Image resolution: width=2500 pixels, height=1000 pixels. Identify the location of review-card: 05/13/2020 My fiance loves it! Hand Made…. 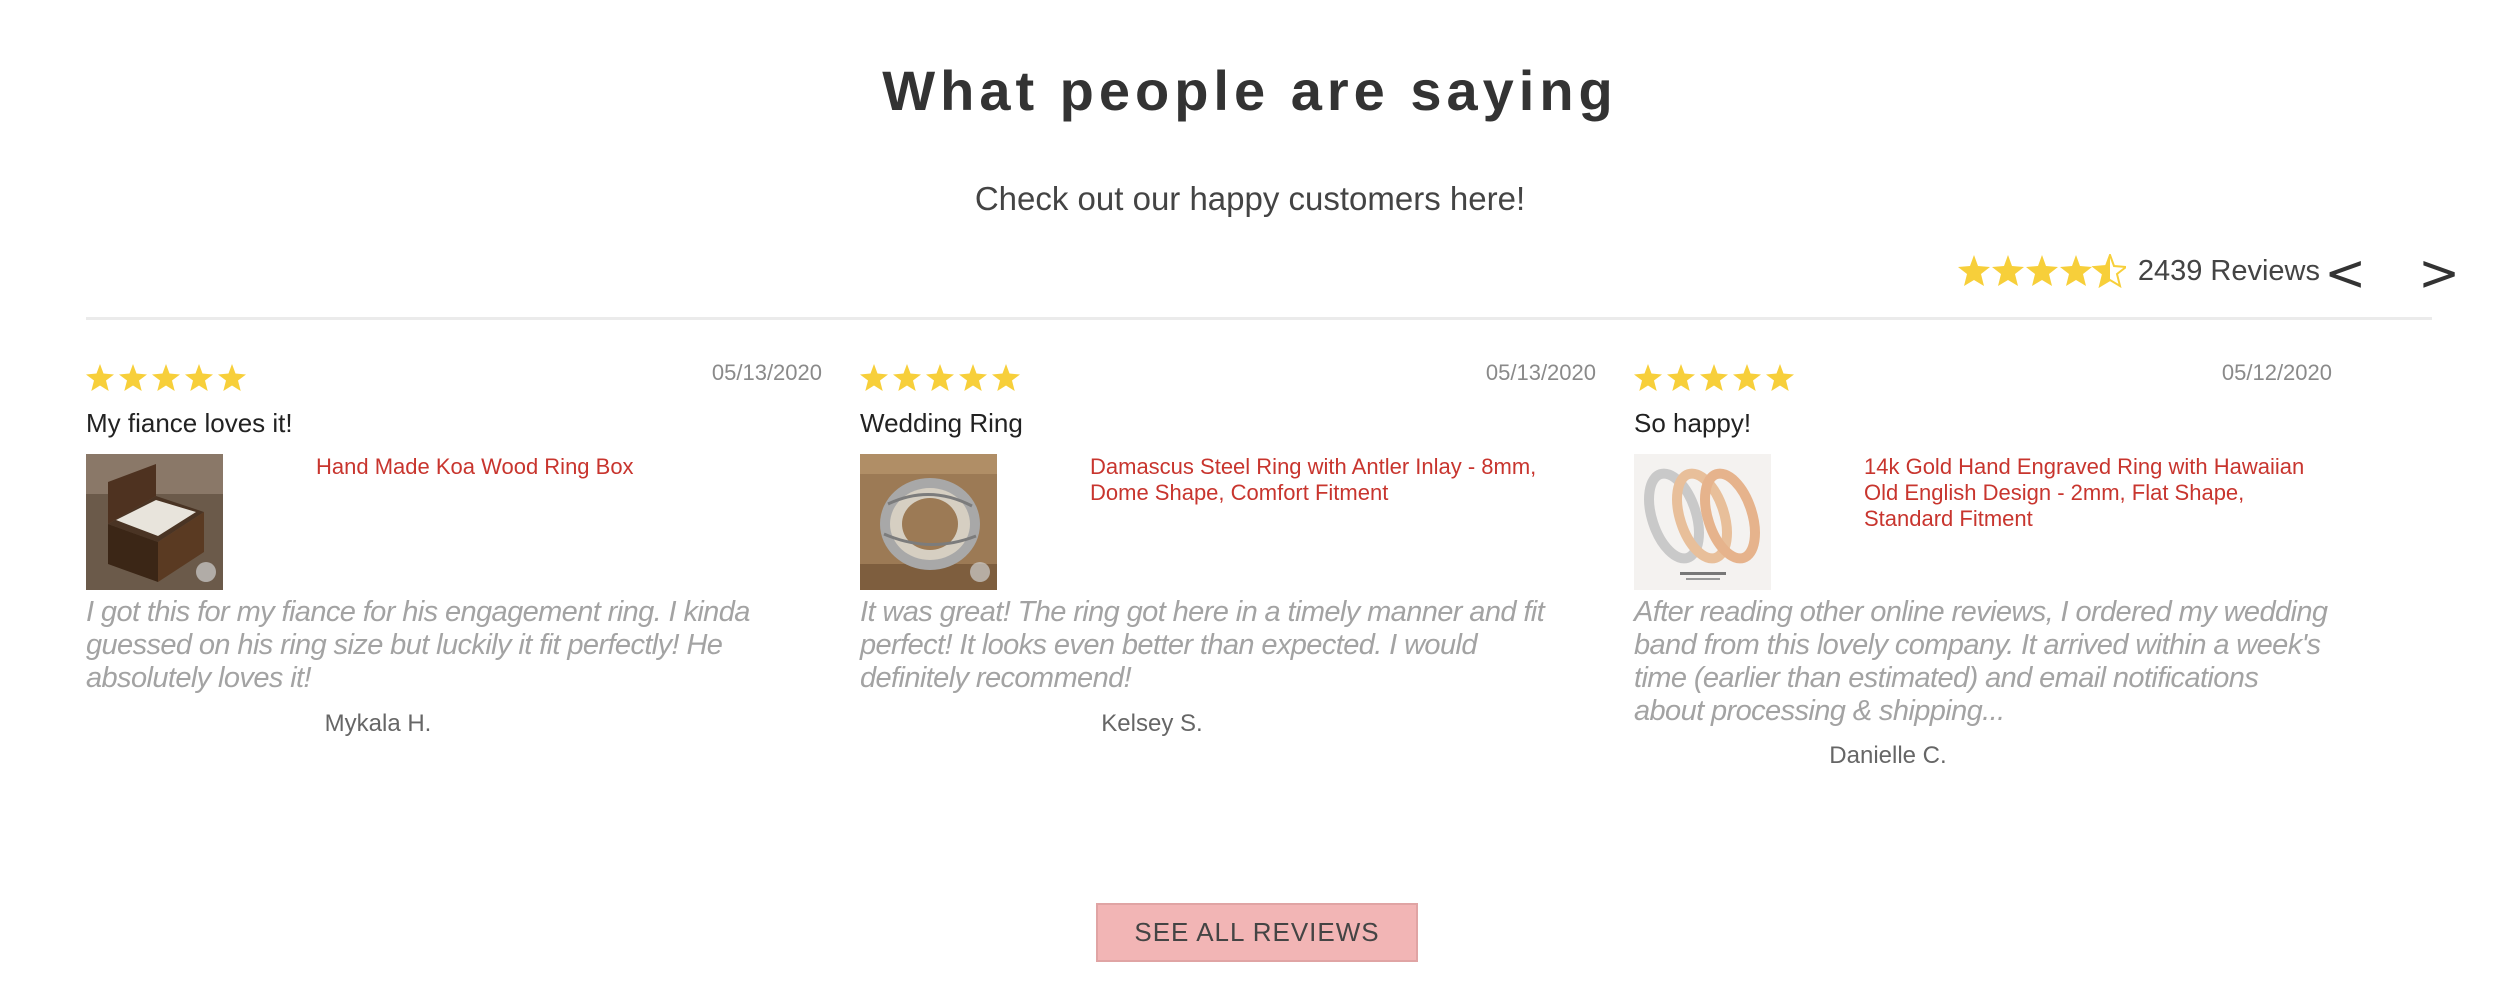
(454, 575).